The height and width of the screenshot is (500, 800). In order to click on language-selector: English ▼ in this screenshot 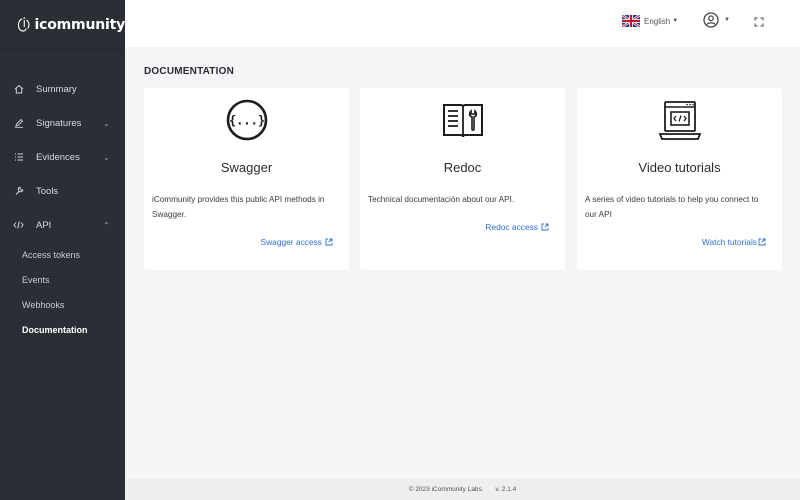, I will do `click(650, 21)`.